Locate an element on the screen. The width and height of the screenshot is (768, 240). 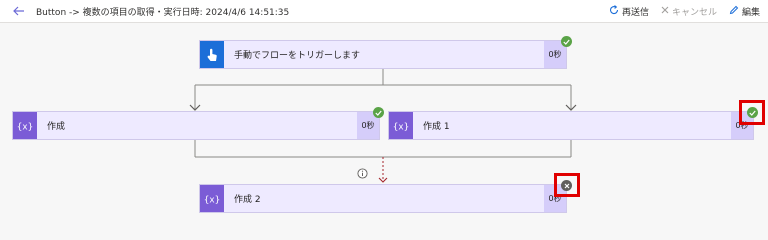
compose-1-action-card: {x} 作成 1 0秒 is located at coordinates (571, 125).